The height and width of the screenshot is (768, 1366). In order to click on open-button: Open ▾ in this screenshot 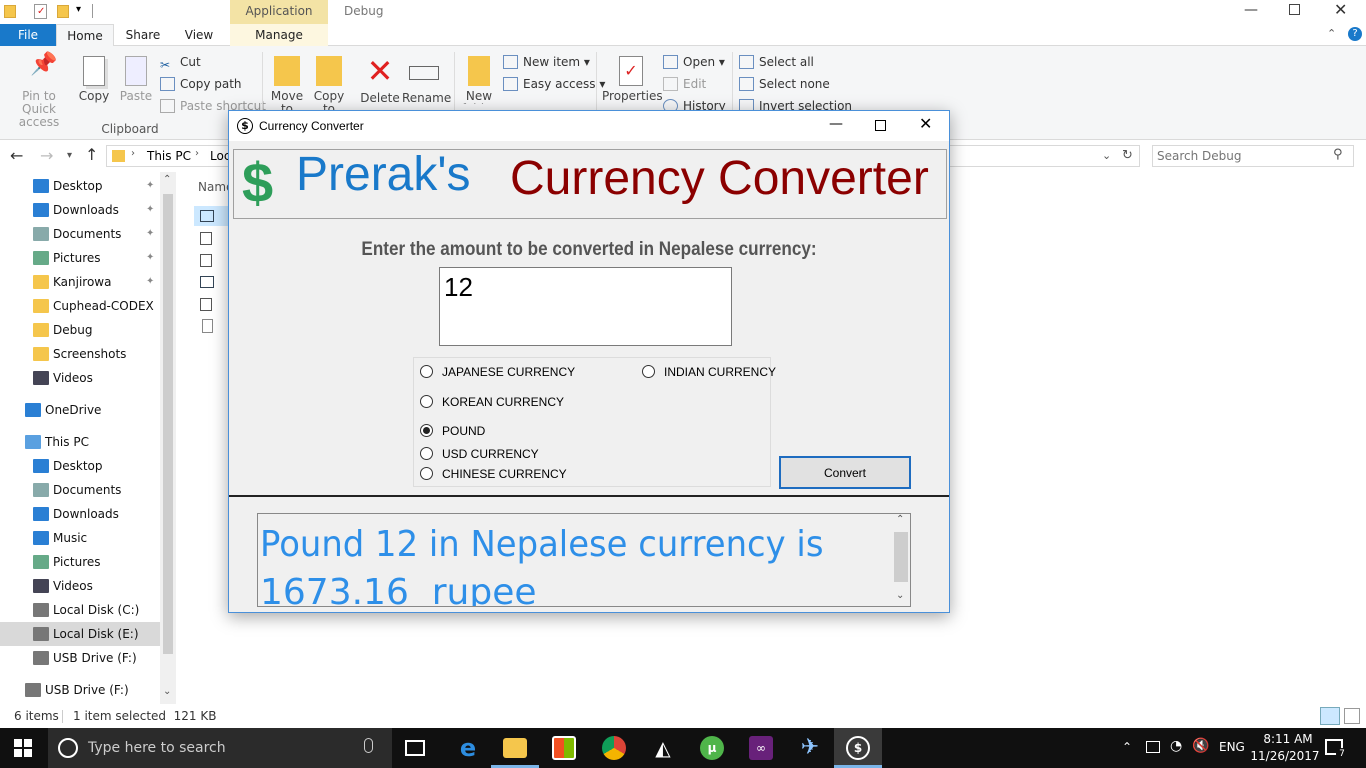, I will do `click(694, 62)`.